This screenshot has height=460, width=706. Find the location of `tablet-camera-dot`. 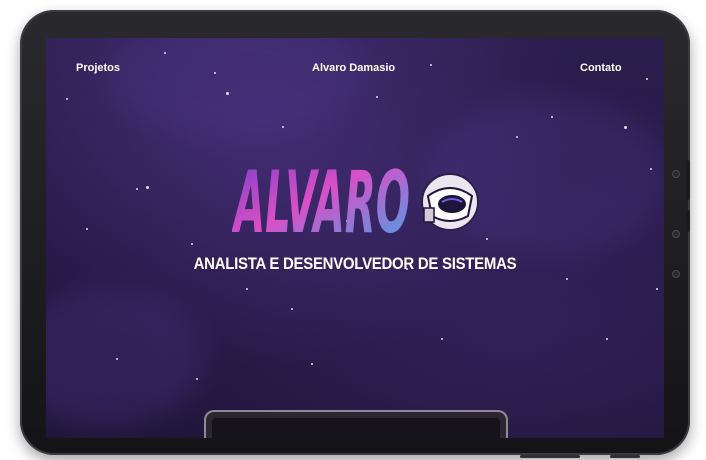

tablet-camera-dot is located at coordinates (676, 174).